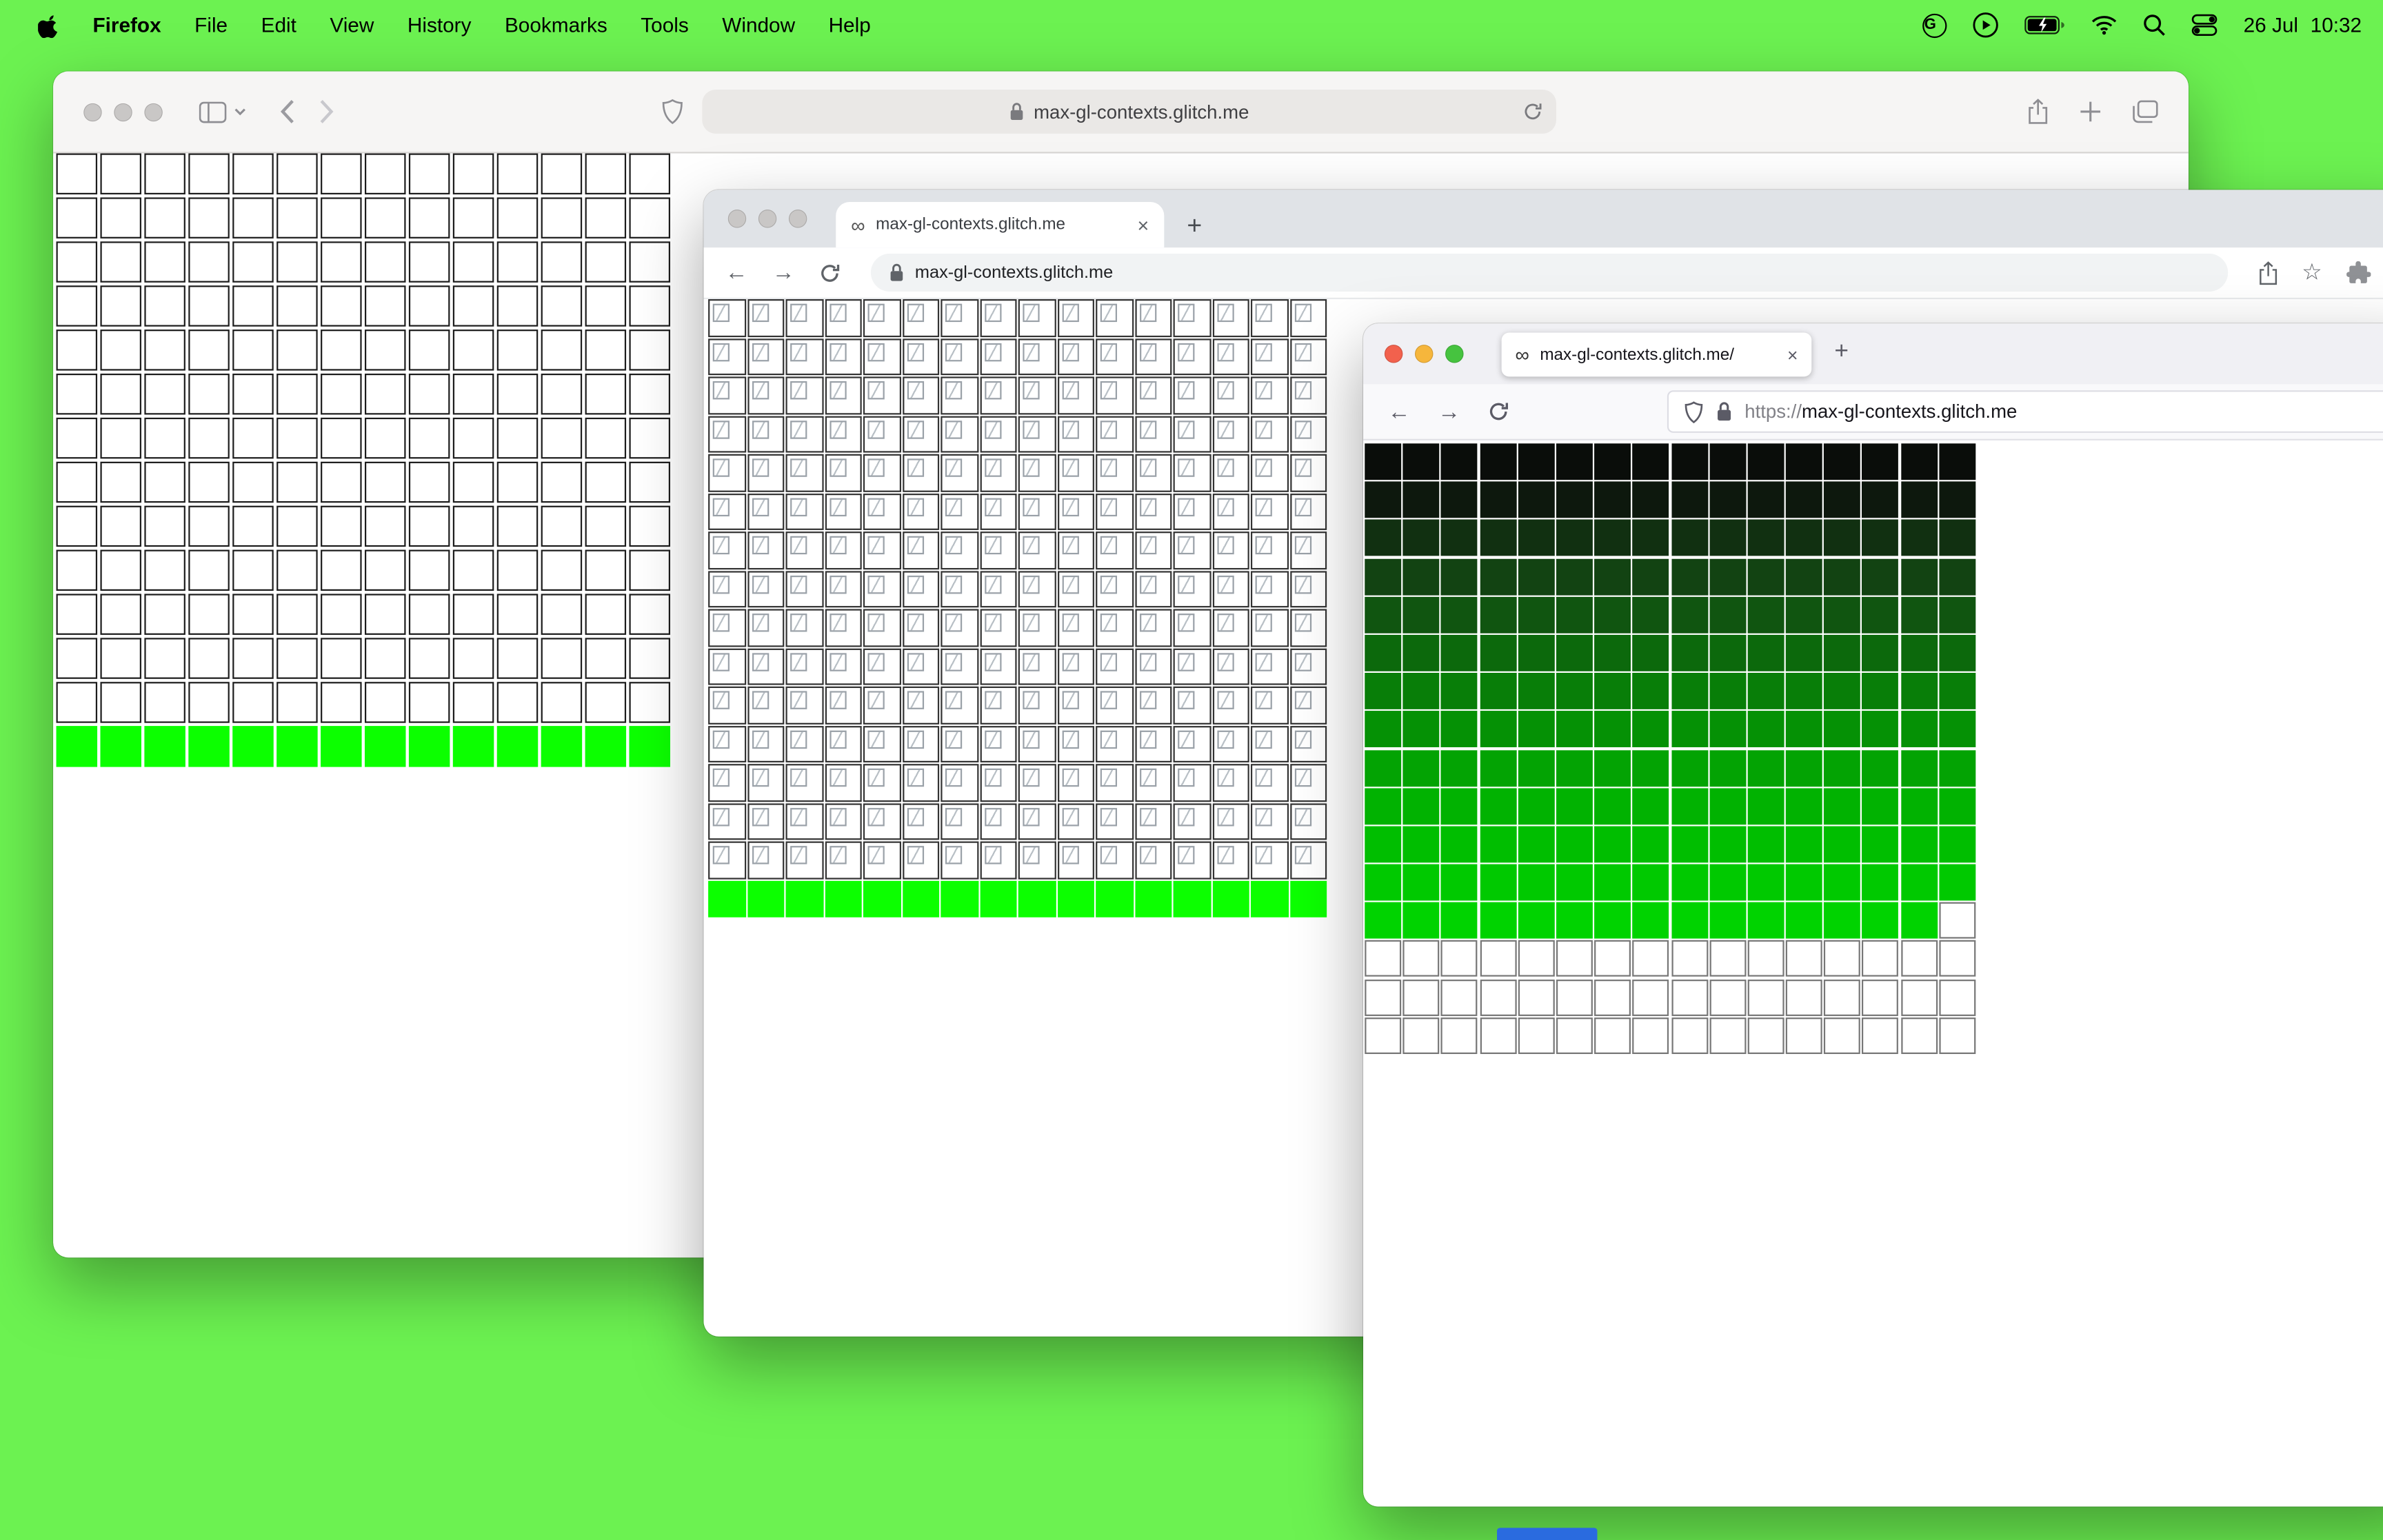  I want to click on menu-item-file: File, so click(211, 26).